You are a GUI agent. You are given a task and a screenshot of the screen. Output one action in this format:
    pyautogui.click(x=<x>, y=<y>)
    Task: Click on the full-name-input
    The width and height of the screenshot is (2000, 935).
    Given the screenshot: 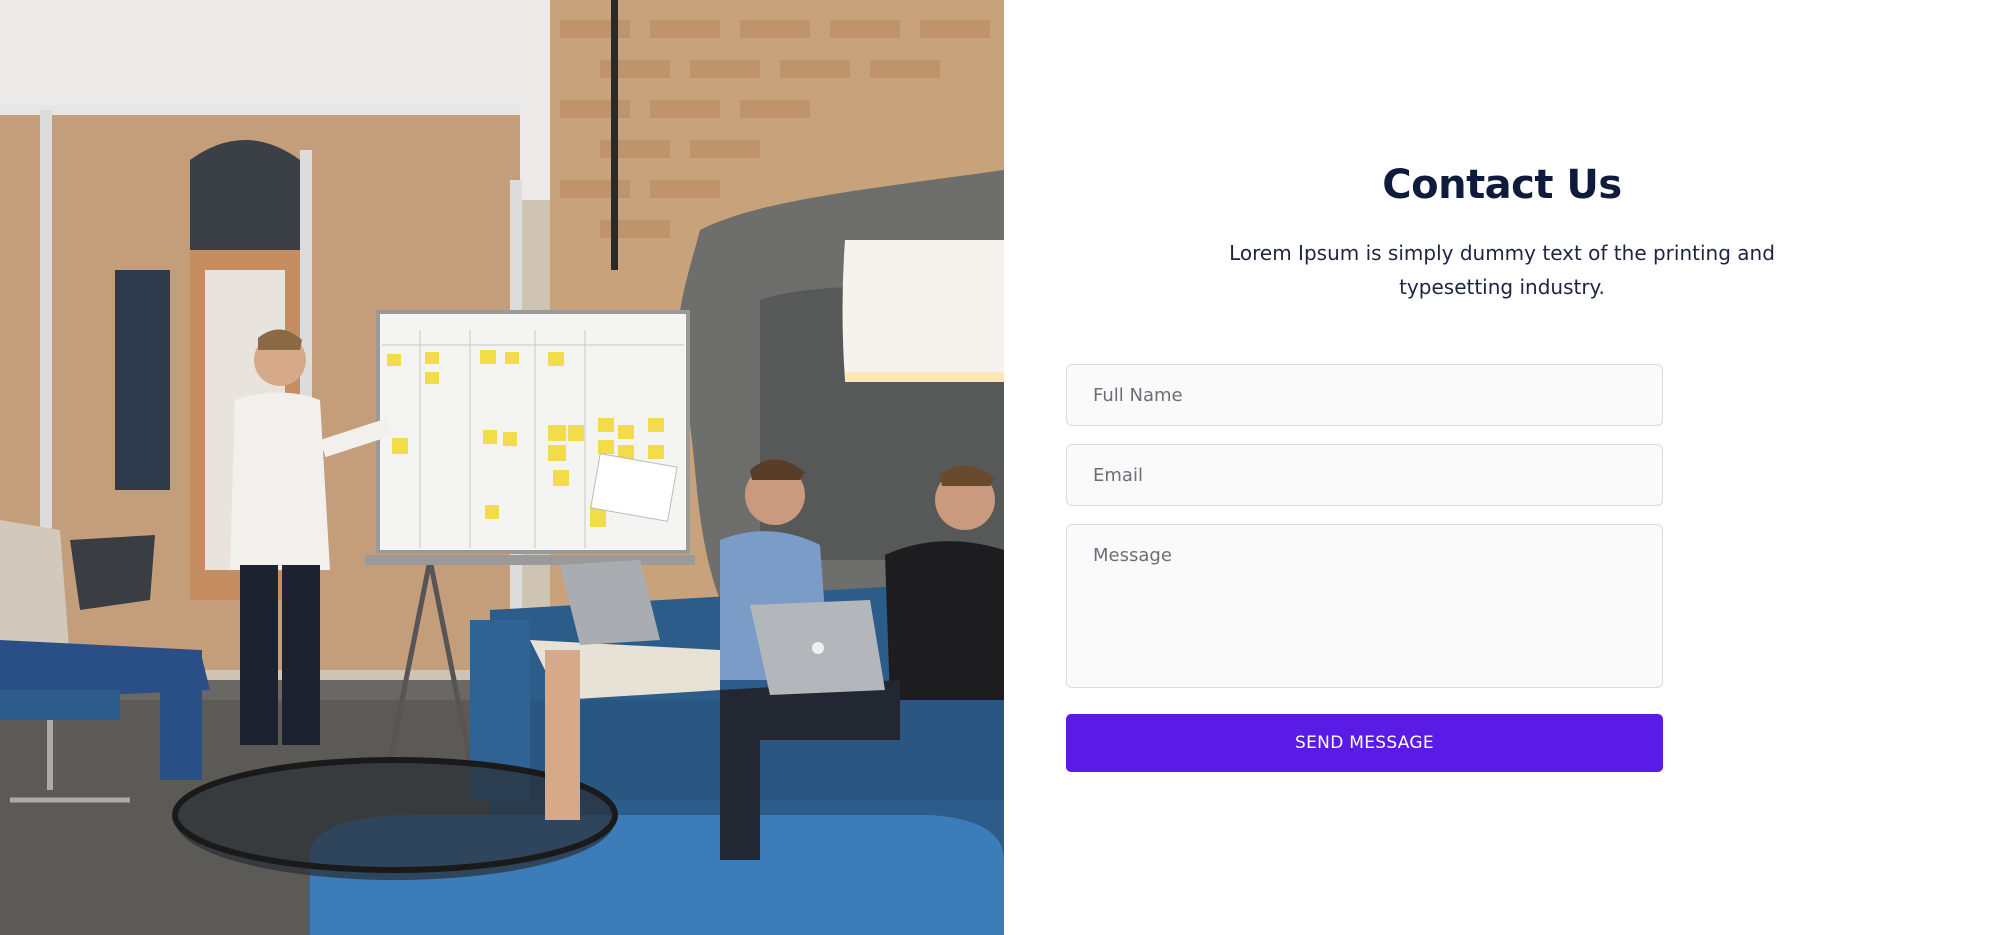 What is the action you would take?
    pyautogui.click(x=1364, y=395)
    